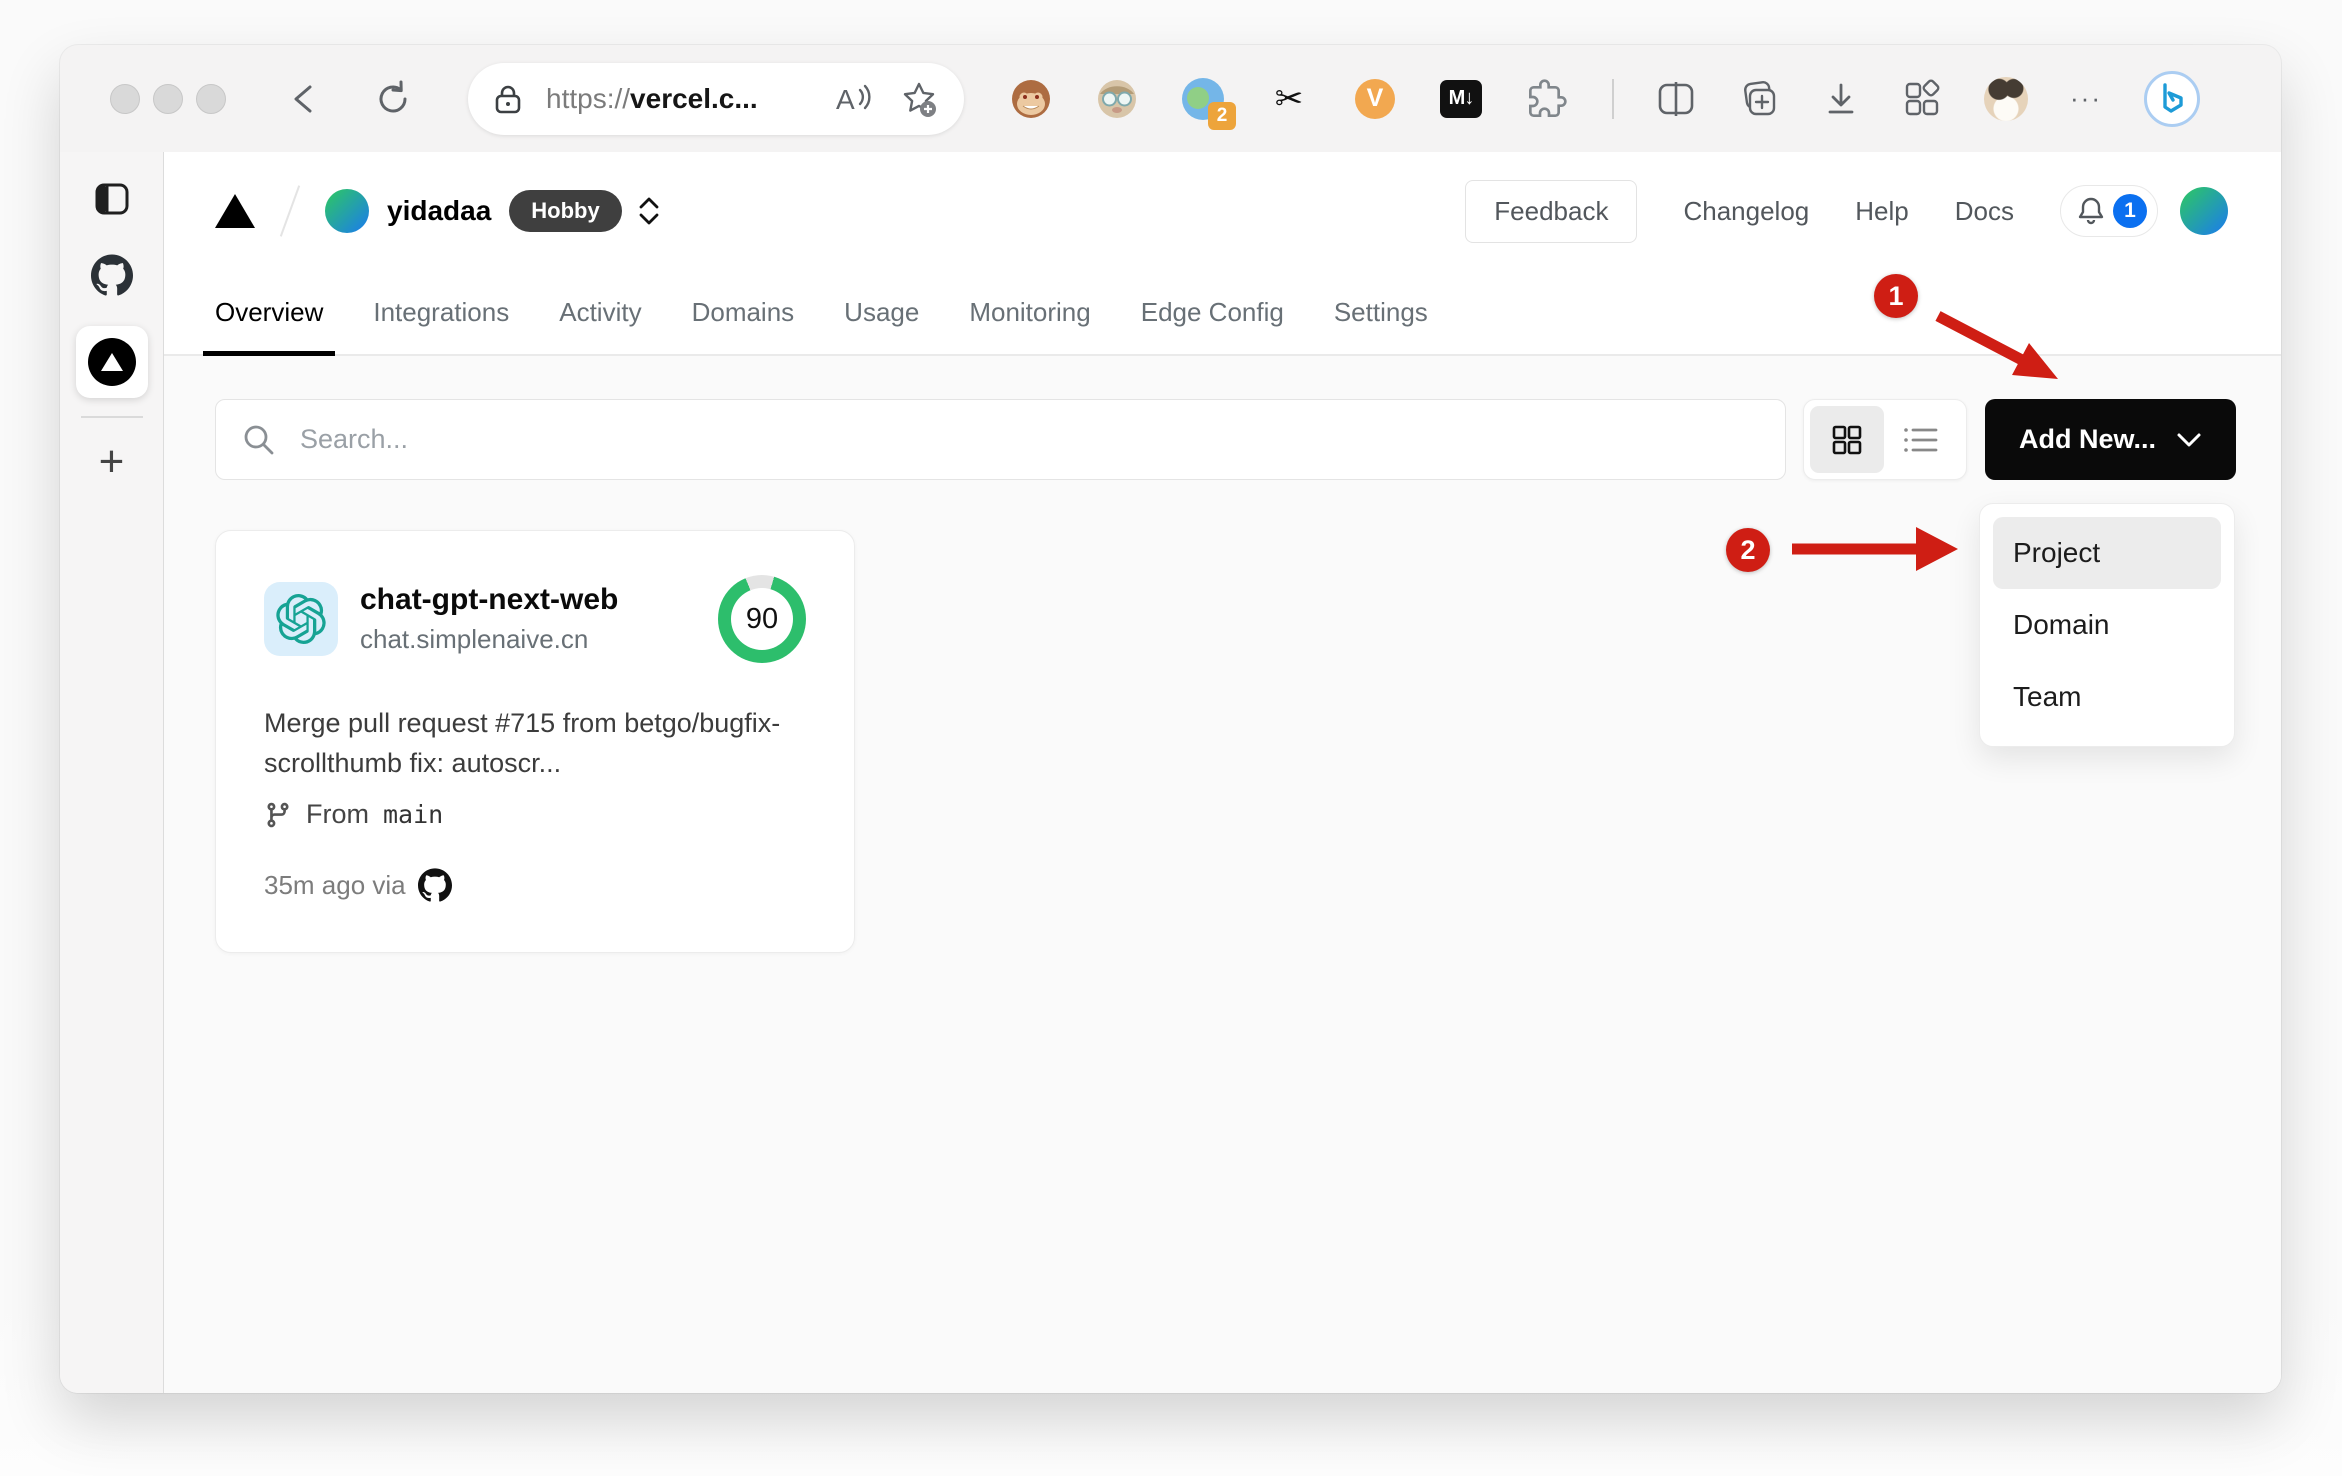 The height and width of the screenshot is (1476, 2342). What do you see at coordinates (1375, 99) in the screenshot?
I see `v-extension-icon: V` at bounding box center [1375, 99].